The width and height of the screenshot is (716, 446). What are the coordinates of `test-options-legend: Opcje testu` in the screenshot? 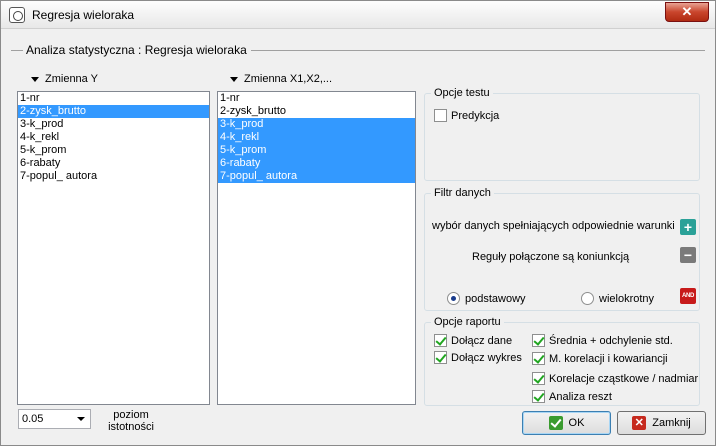 It's located at (462, 93).